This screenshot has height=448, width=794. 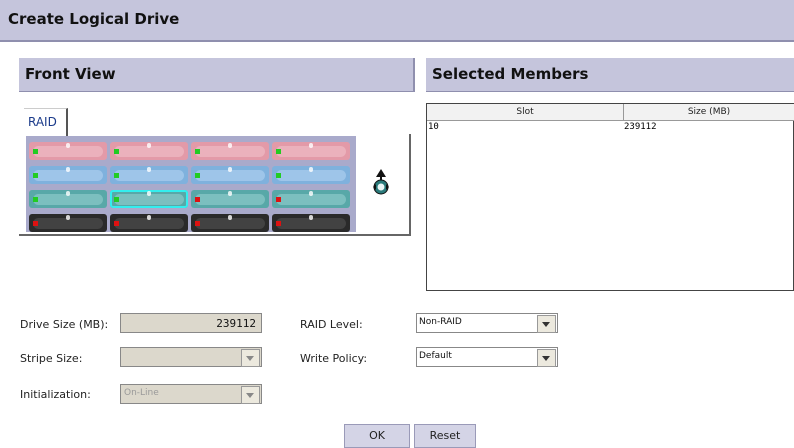 What do you see at coordinates (610, 75) in the screenshot?
I see `selected-members-header: Selected Members` at bounding box center [610, 75].